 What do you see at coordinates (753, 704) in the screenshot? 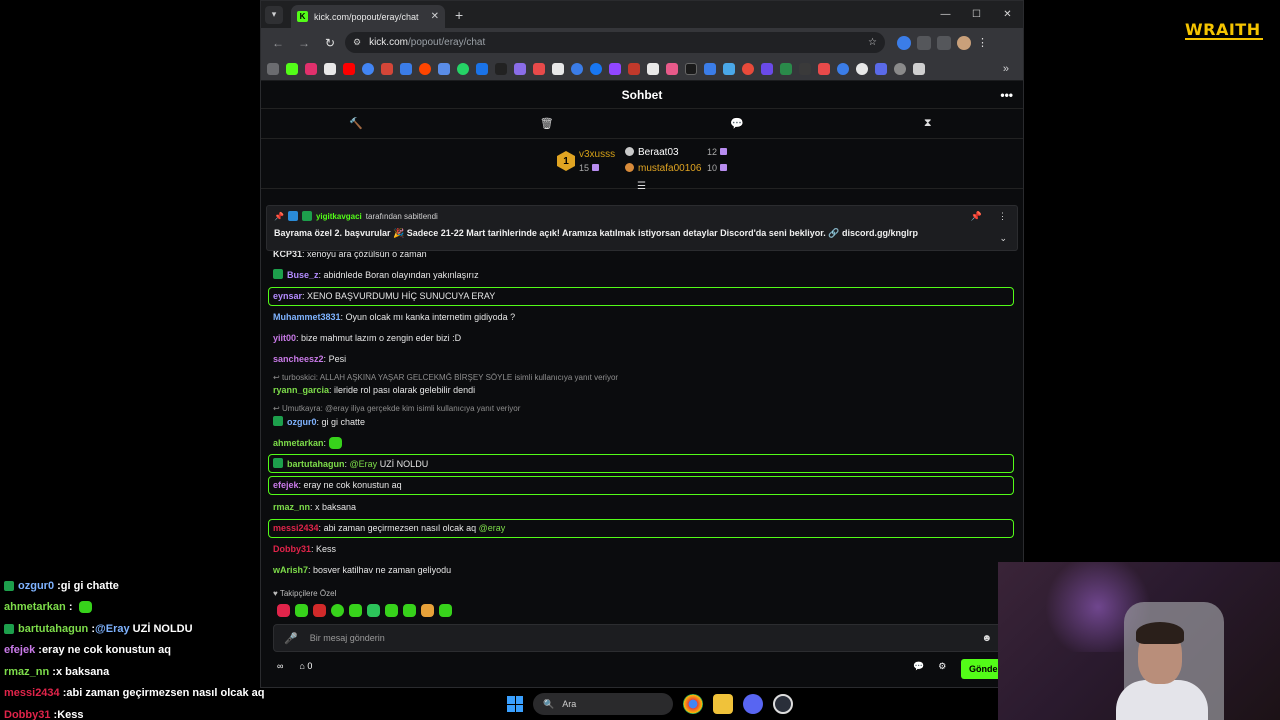
I see `discord-icon` at bounding box center [753, 704].